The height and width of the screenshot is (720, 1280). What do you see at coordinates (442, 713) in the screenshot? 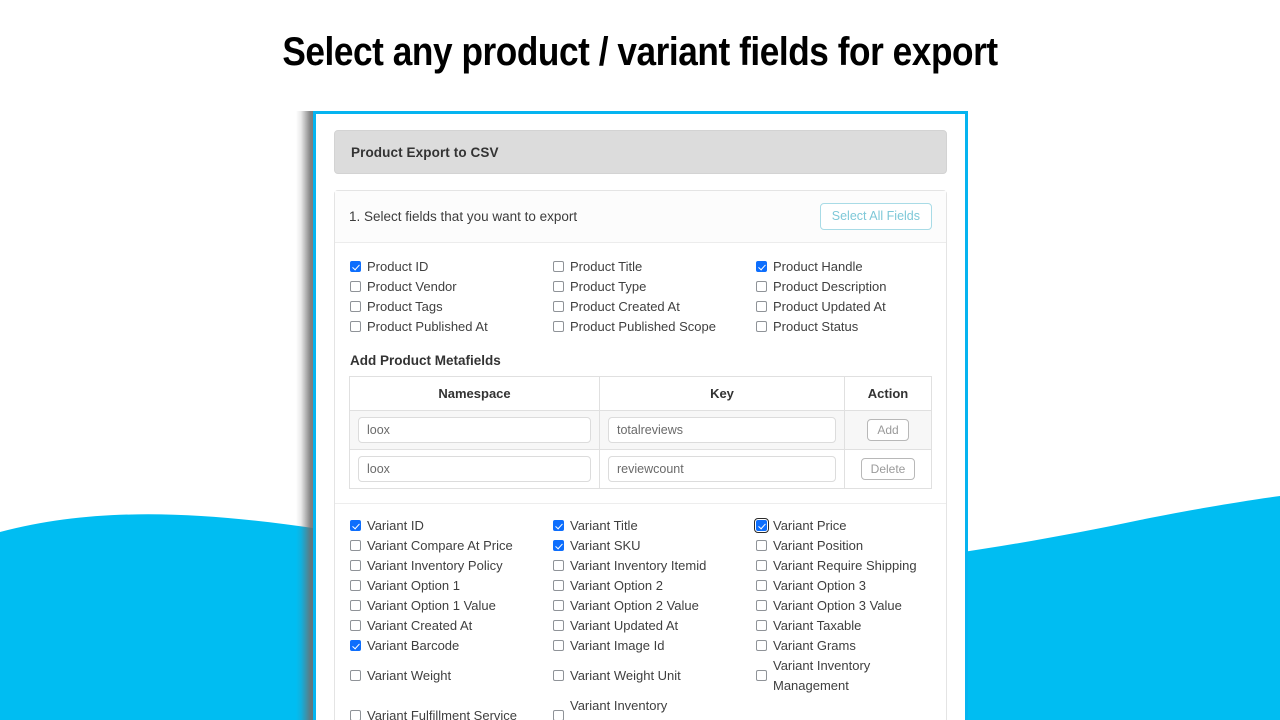
I see `variant-field-label: Variant Fulfillment Service` at bounding box center [442, 713].